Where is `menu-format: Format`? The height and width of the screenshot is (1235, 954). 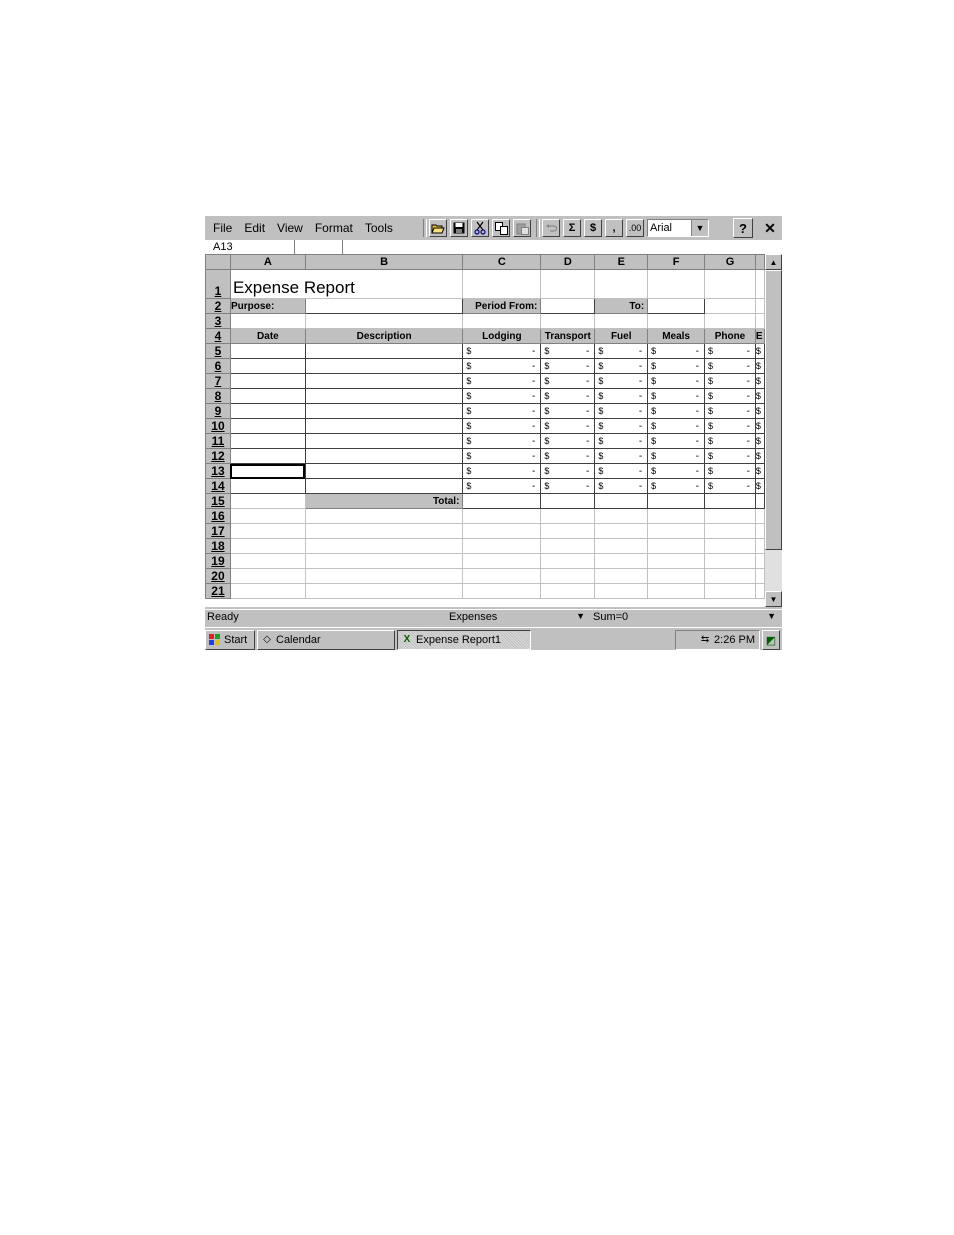
menu-format: Format is located at coordinates (334, 228).